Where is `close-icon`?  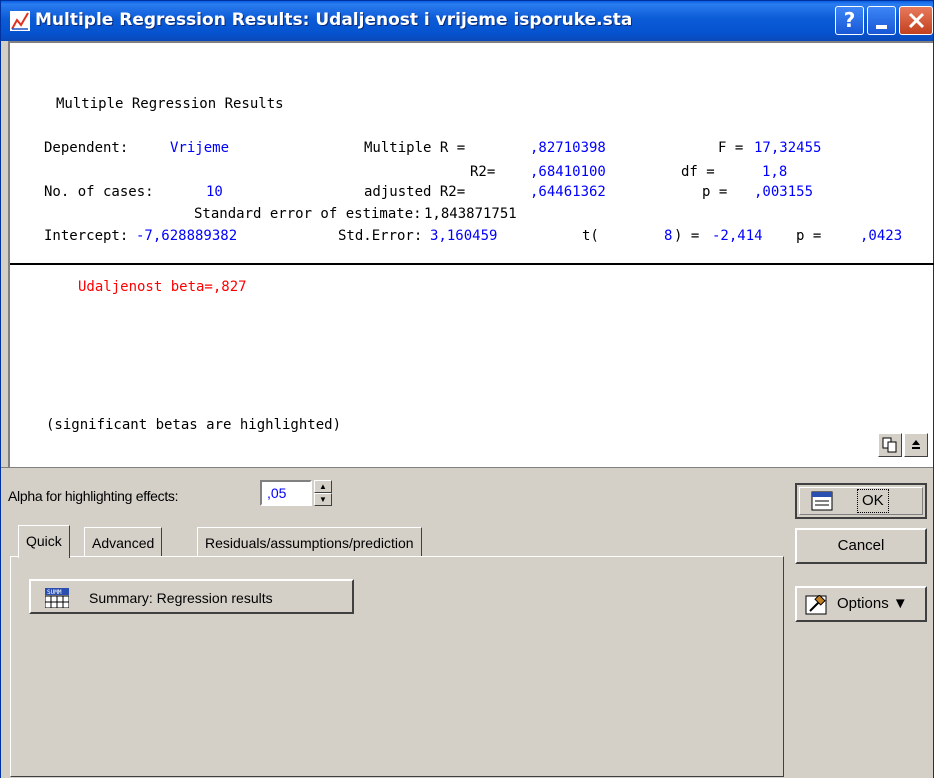 close-icon is located at coordinates (916, 20).